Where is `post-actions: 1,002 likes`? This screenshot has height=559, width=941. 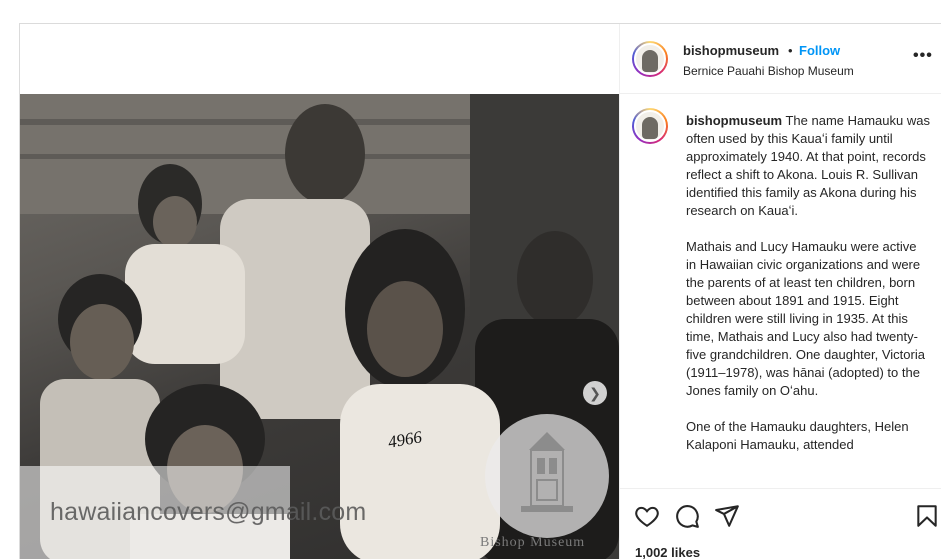 post-actions: 1,002 likes is located at coordinates (780, 523).